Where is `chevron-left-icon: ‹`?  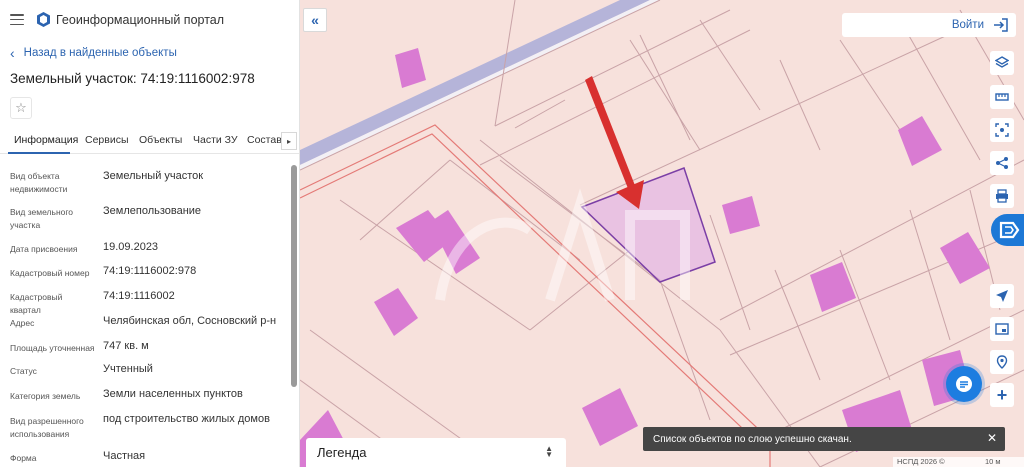
chevron-left-icon: ‹ is located at coordinates (12, 53).